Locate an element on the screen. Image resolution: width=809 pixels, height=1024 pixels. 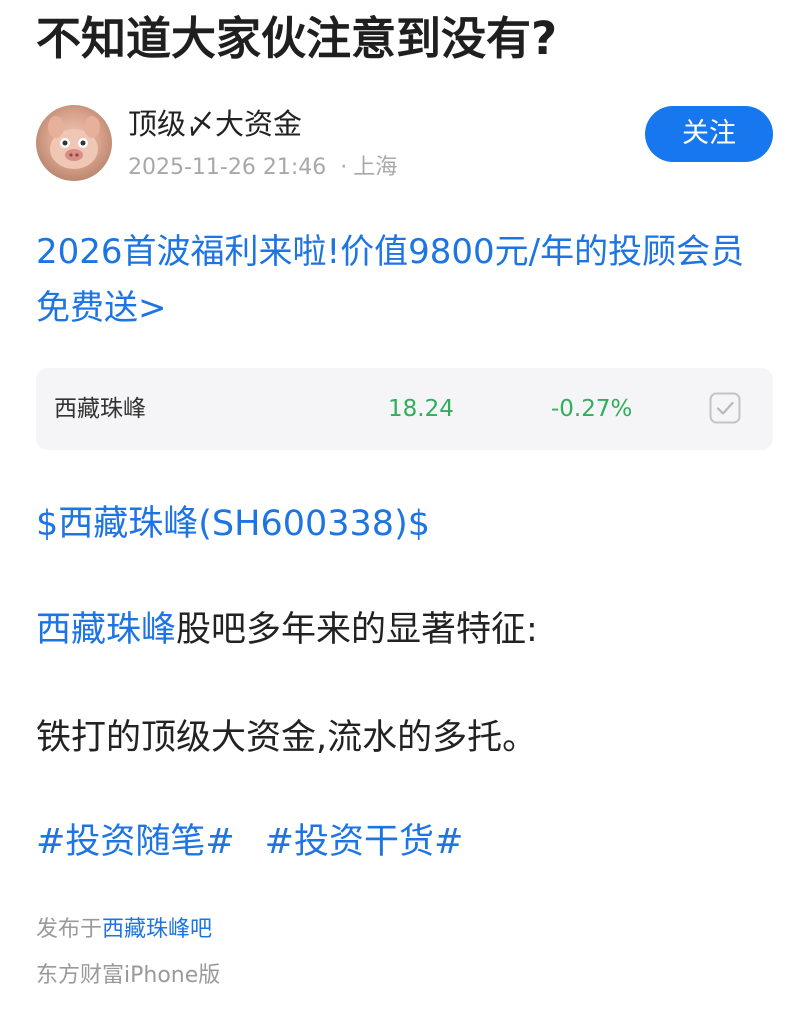
published-in: 发布于西藏珠峰吧 is located at coordinates (124, 930).